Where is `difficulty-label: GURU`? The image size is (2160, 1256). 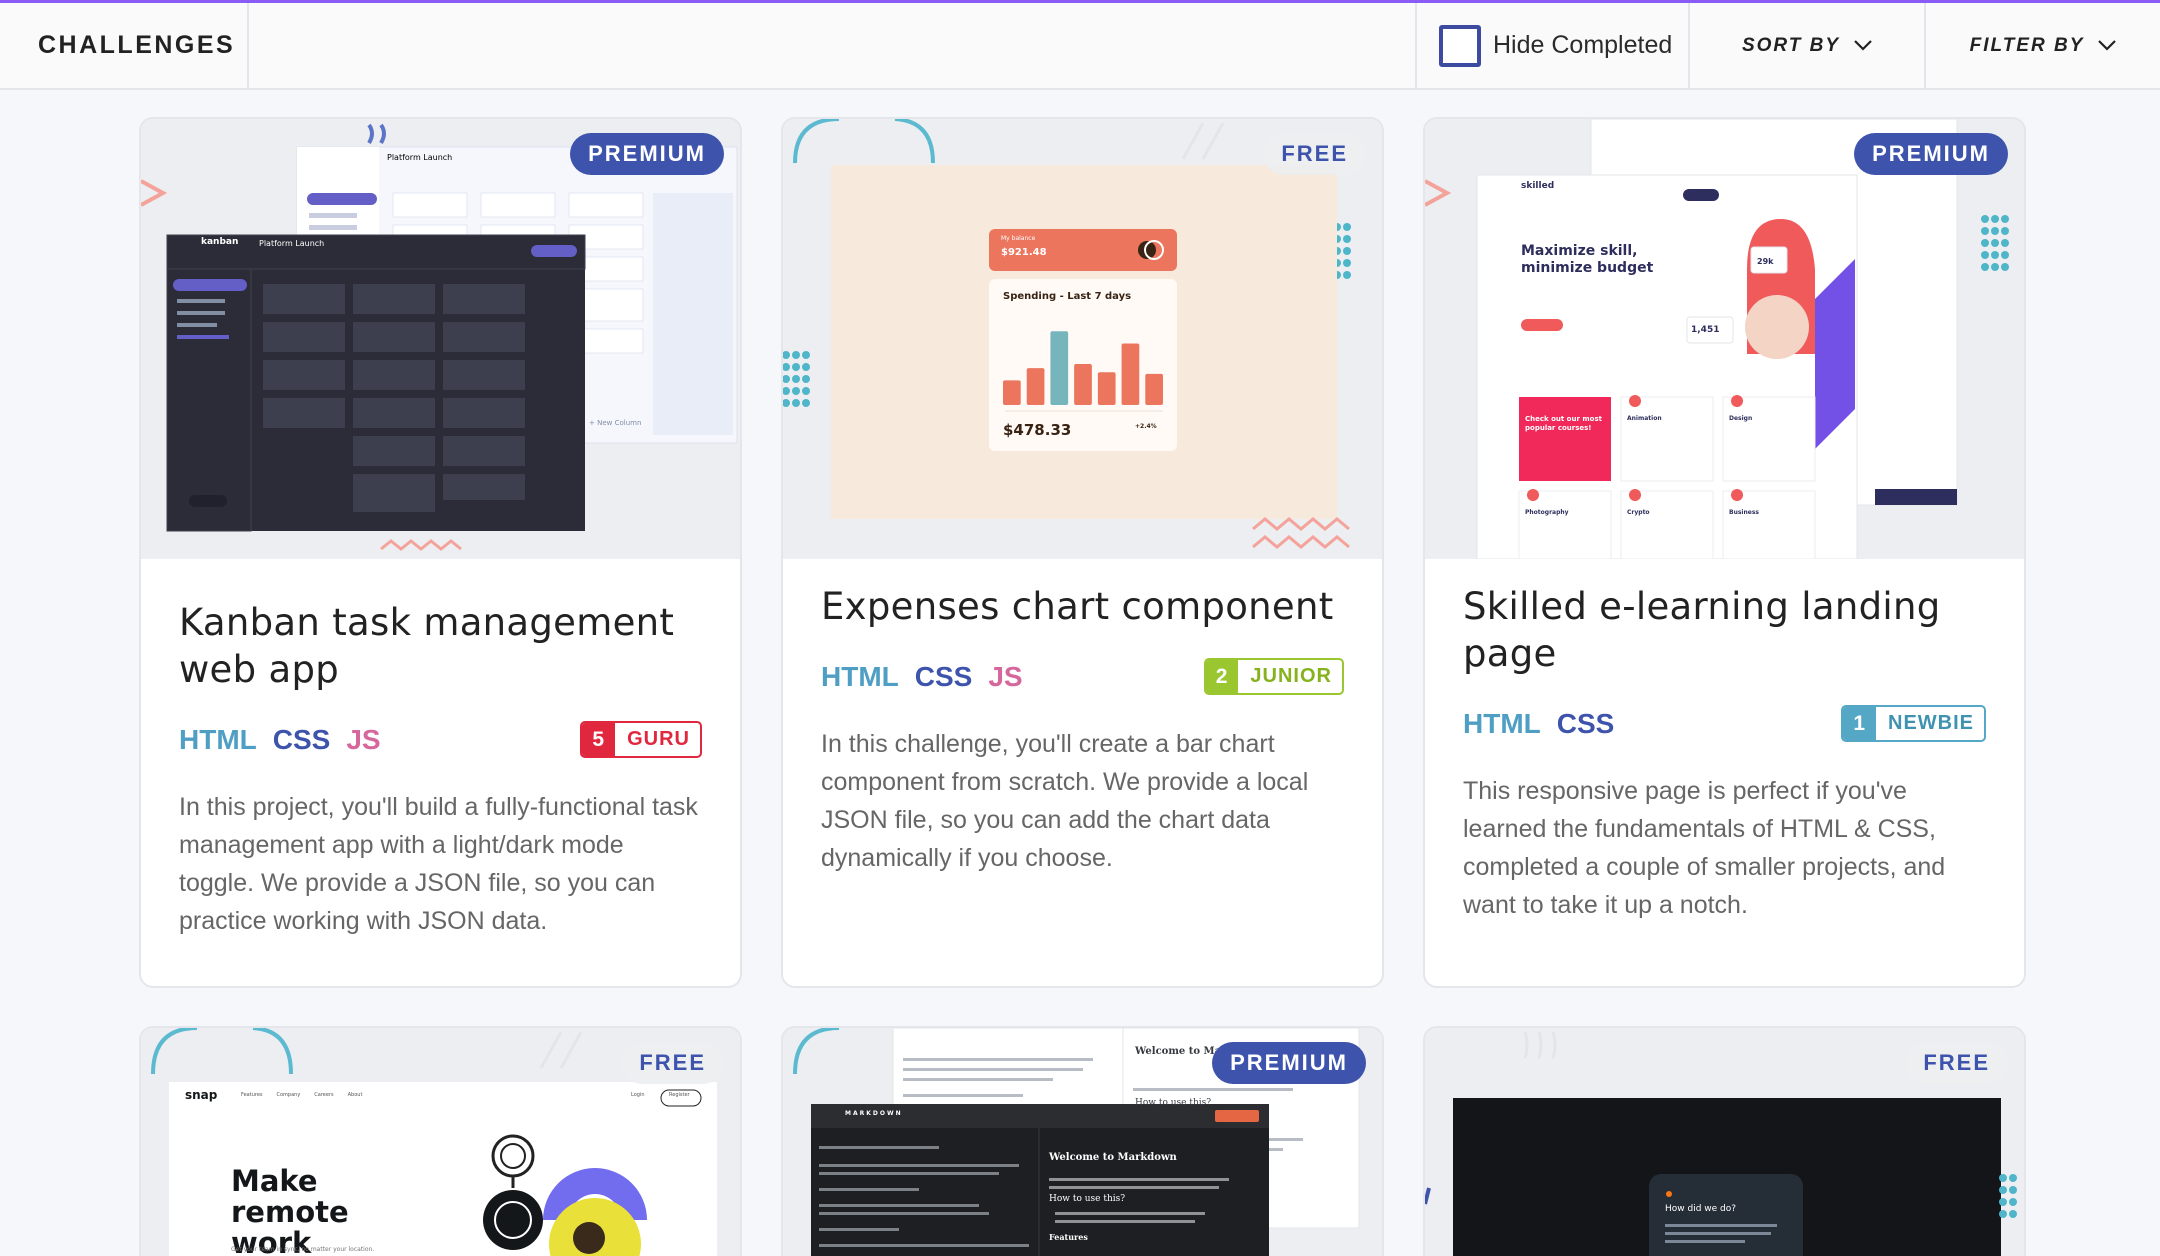 difficulty-label: GURU is located at coordinates (658, 739).